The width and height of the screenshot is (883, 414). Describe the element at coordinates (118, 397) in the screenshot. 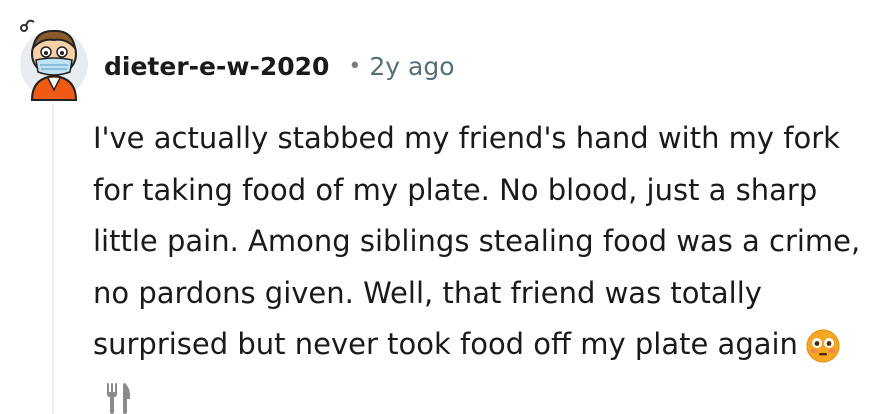

I see `fork-and-knife-icon` at that location.